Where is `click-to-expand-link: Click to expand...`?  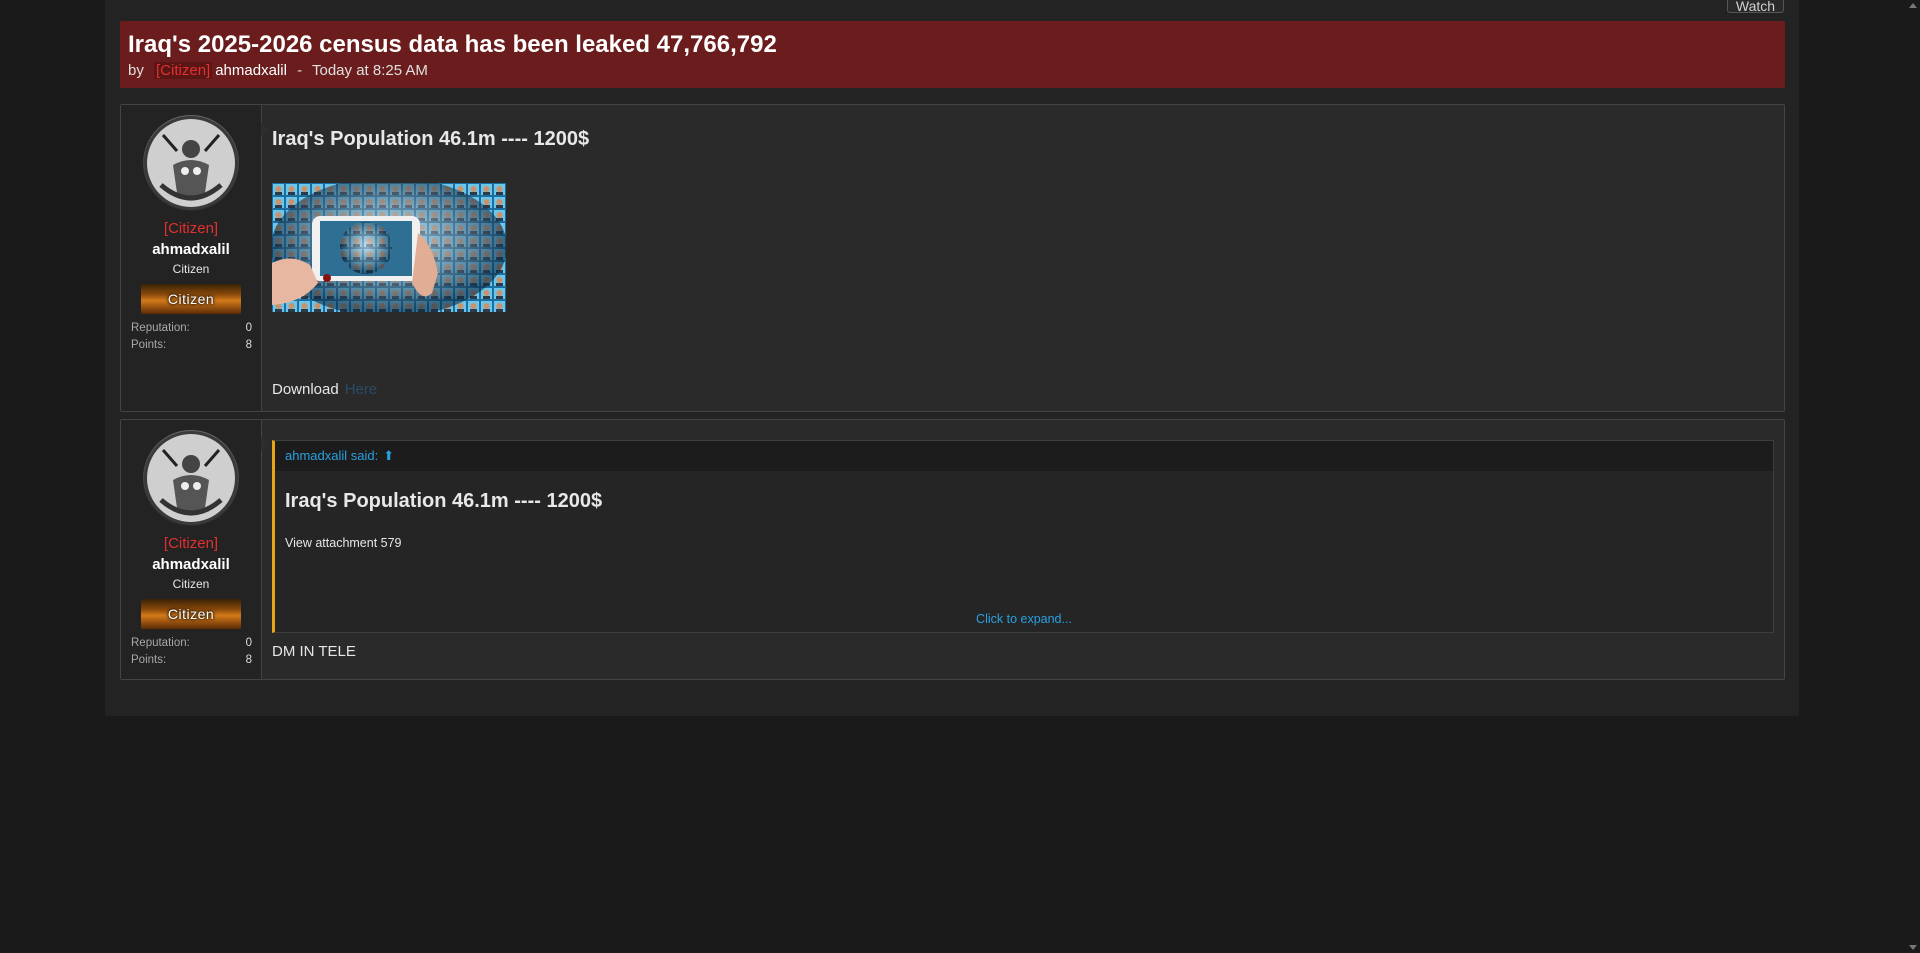 click-to-expand-link: Click to expand... is located at coordinates (1024, 619).